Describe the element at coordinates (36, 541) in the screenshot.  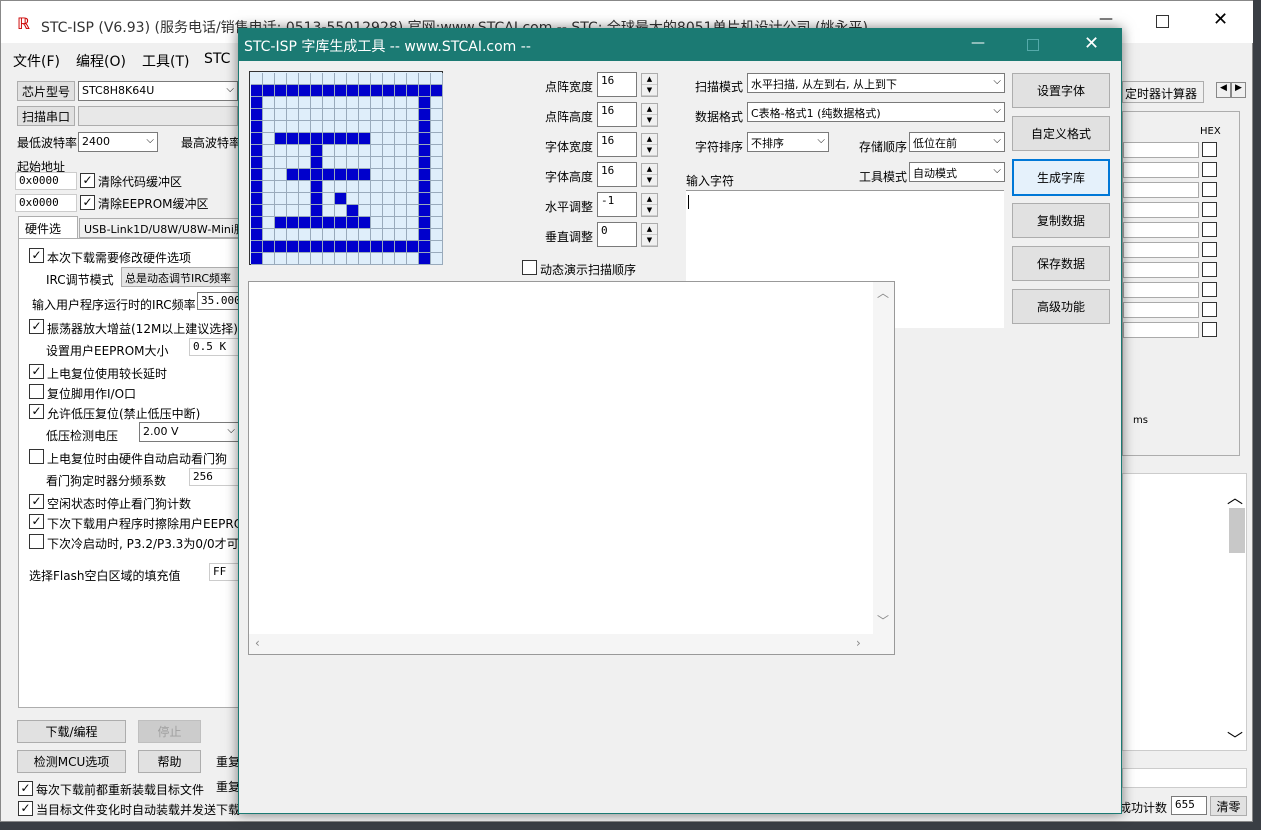
I see `cold-boot-checkbox` at that location.